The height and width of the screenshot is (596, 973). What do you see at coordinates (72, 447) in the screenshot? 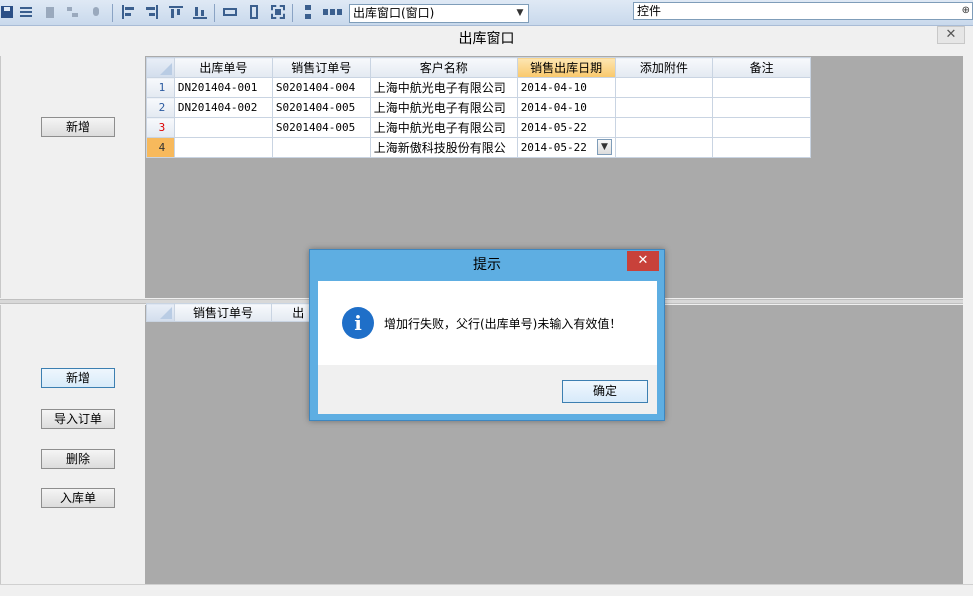
I see `bottom-left-panel: 新增 导入订单 删除 入库单` at bounding box center [72, 447].